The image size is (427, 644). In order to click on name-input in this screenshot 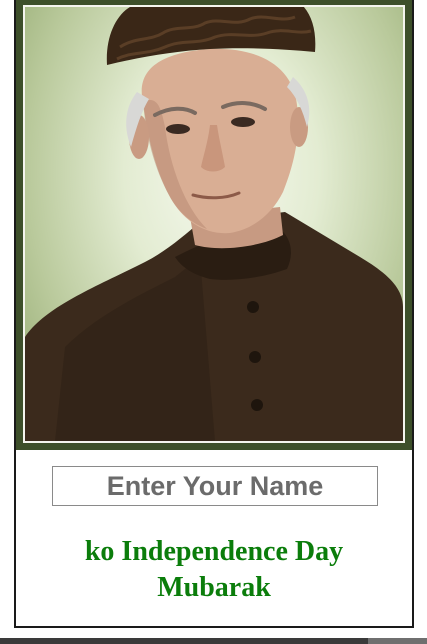, I will do `click(215, 486)`.